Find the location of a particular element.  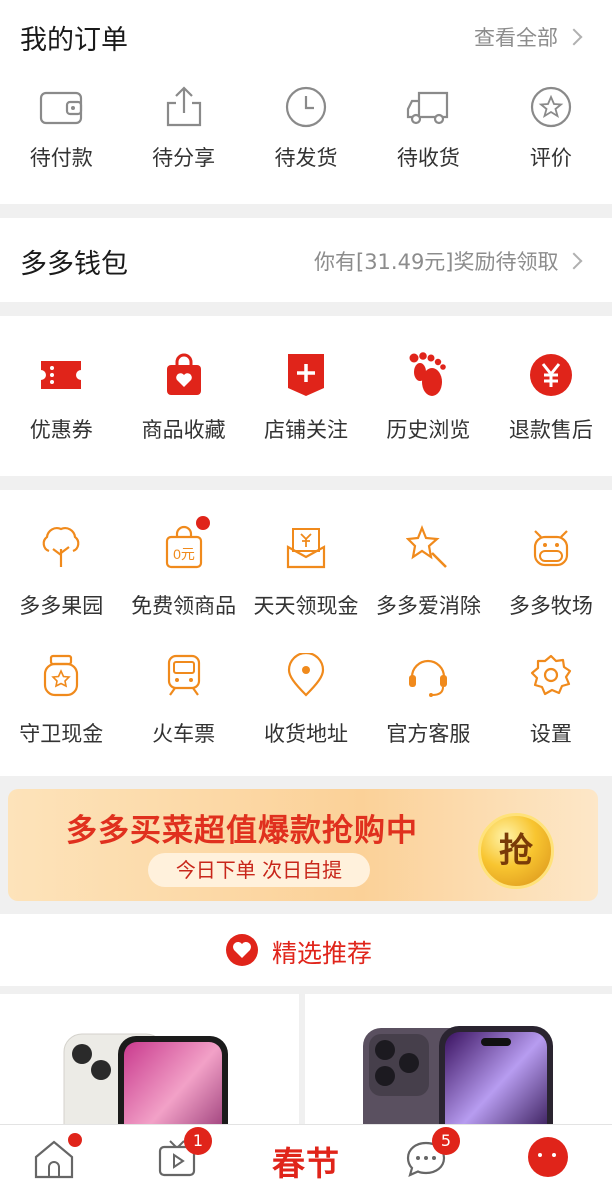

shortcut-label: 店铺关注 is located at coordinates (306, 430).